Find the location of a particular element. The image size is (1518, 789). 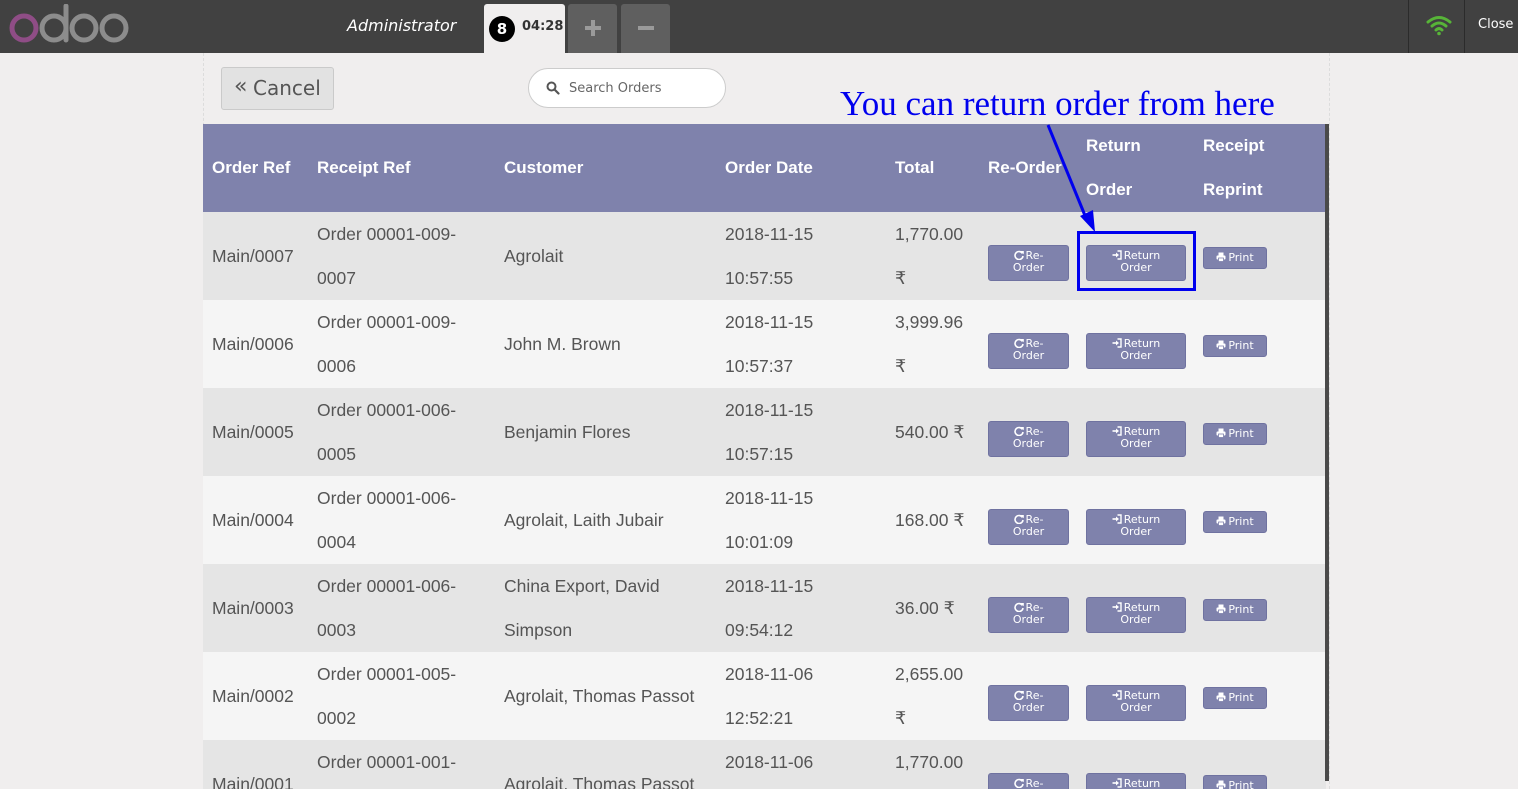

scrollbar is located at coordinates (1327, 452).